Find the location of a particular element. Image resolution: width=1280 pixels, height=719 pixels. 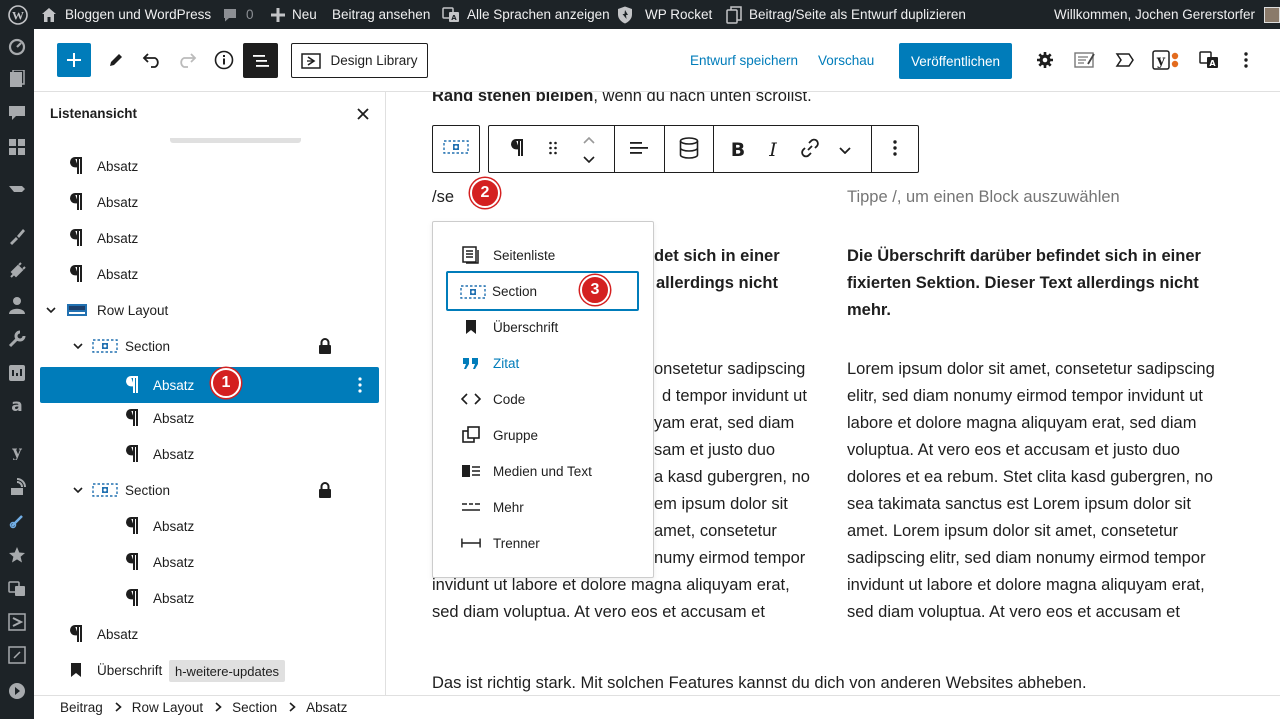

all-languages-link: A Alle Sprachen anzeigen is located at coordinates (526, 14).